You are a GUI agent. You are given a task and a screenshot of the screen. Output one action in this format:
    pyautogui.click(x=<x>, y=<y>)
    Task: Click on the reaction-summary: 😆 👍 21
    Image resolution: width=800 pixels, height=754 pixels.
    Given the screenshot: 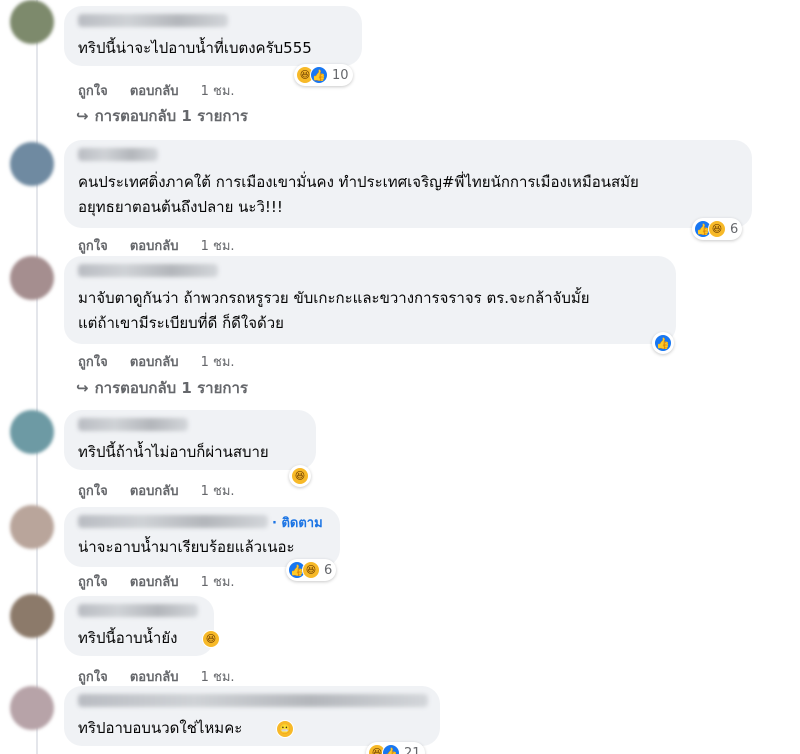 What is the action you would take?
    pyautogui.click(x=395, y=748)
    